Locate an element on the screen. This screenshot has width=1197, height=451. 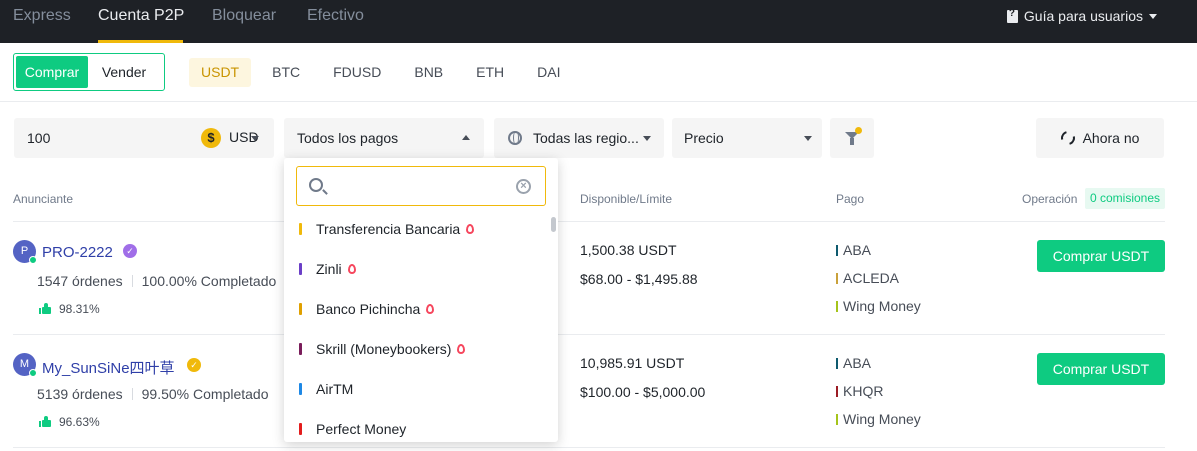
section-divider is located at coordinates (598, 101).